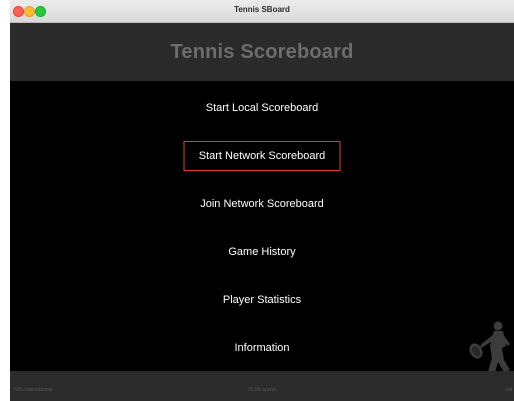 This screenshot has width=514, height=401. I want to click on menu-item-start-network-scoreboard: Start Network Scoreboard, so click(262, 156).